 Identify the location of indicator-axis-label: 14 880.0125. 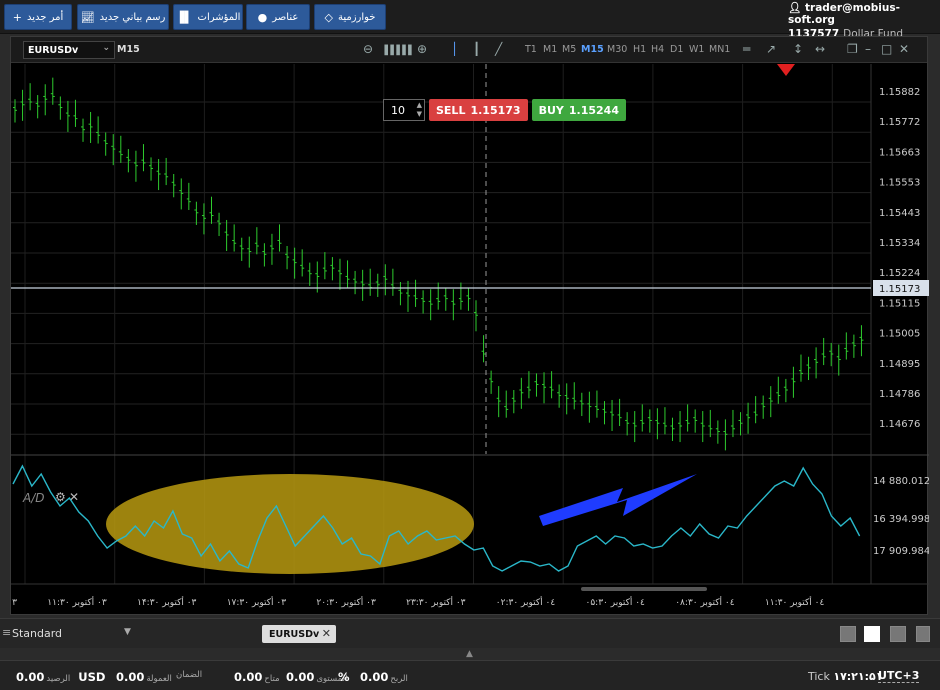
(901, 481).